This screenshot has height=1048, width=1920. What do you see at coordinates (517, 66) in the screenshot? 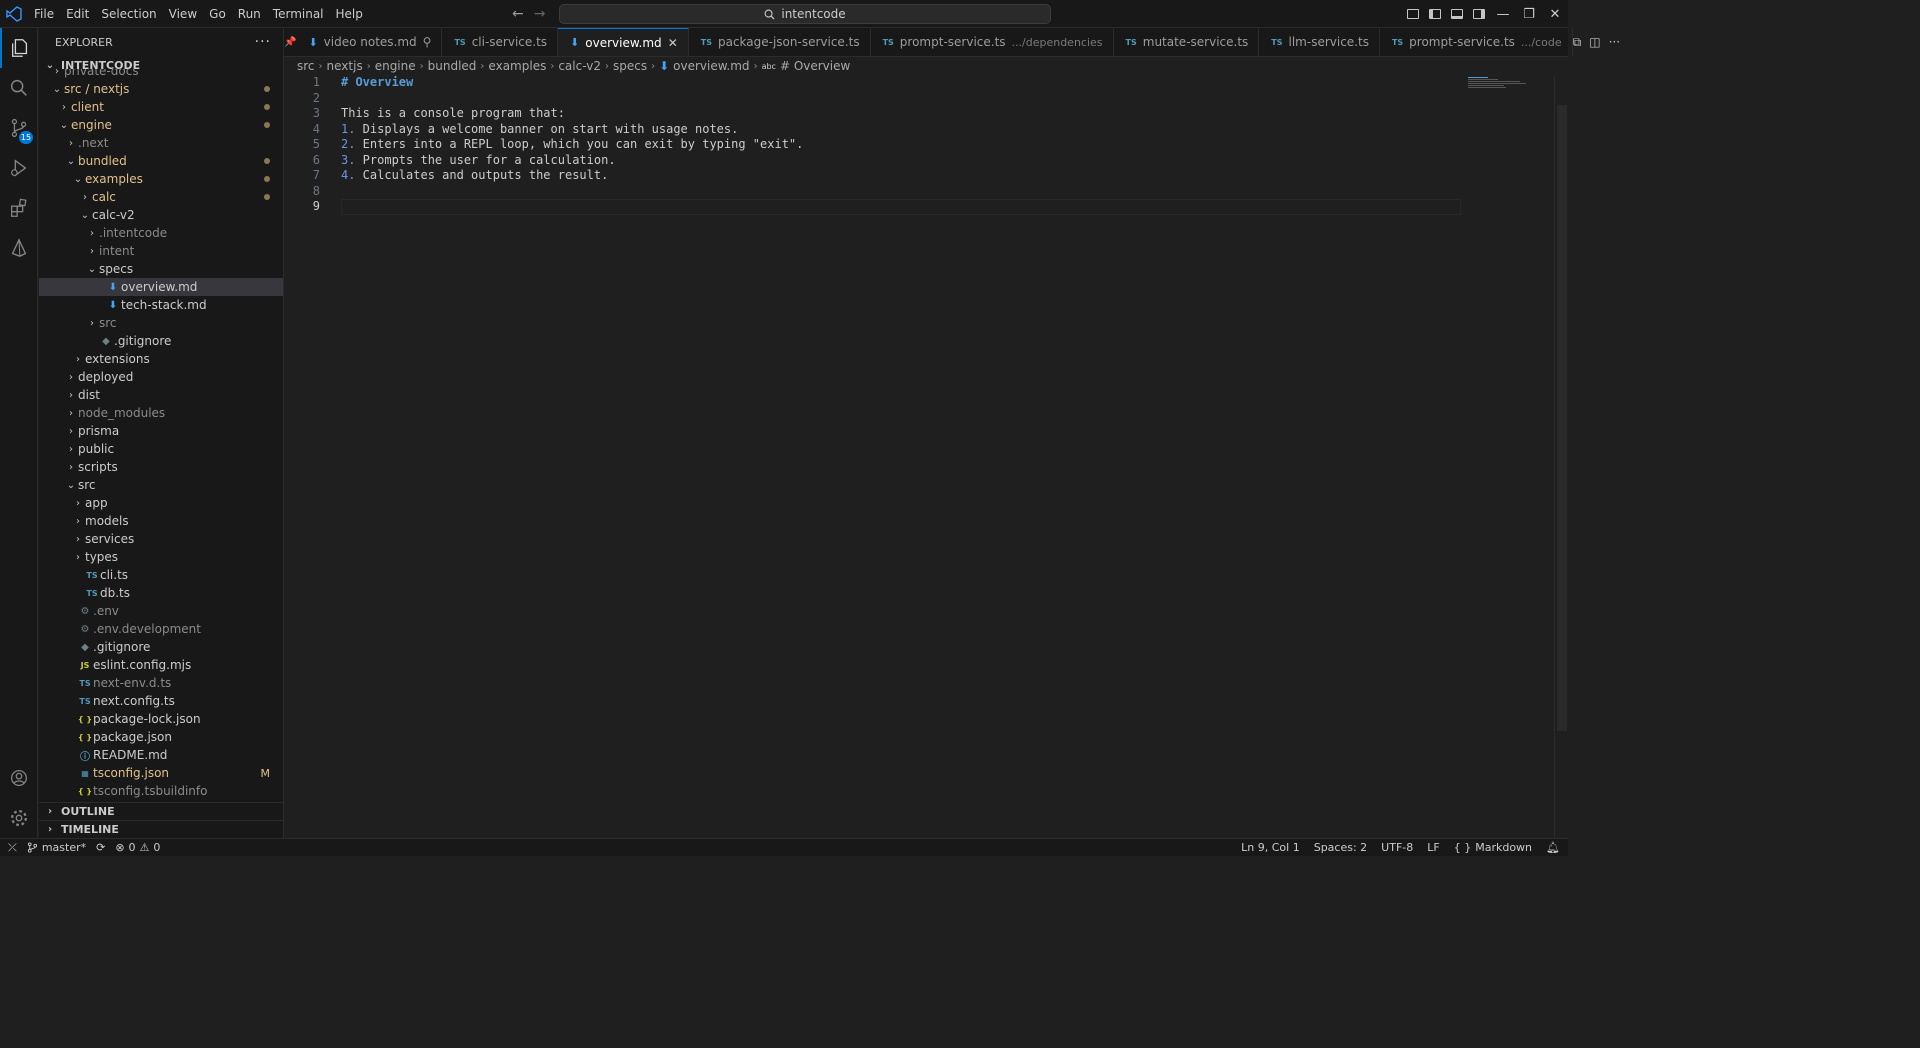
I see `breadcrumb-item: examples` at bounding box center [517, 66].